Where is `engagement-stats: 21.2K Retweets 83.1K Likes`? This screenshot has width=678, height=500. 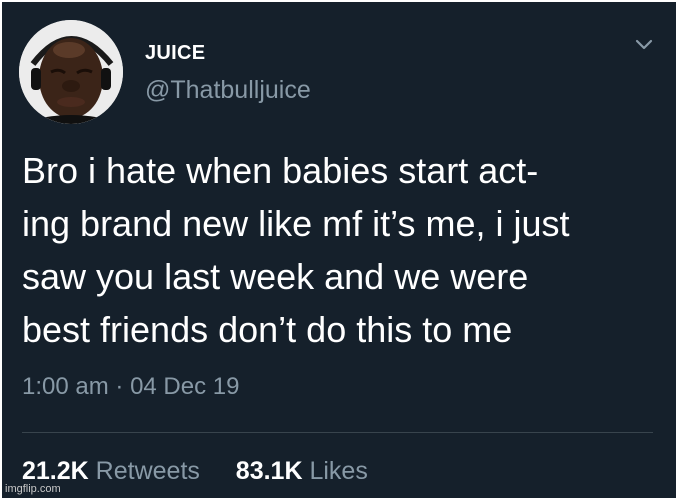
engagement-stats: 21.2K Retweets 83.1K Likes is located at coordinates (195, 471).